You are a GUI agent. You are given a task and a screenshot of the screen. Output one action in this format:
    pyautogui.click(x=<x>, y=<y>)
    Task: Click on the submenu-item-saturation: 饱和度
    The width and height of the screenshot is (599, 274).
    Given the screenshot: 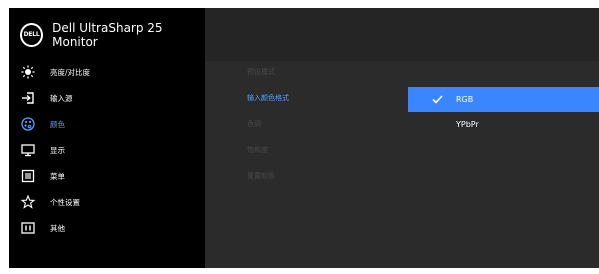 What is the action you would take?
    pyautogui.click(x=257, y=150)
    